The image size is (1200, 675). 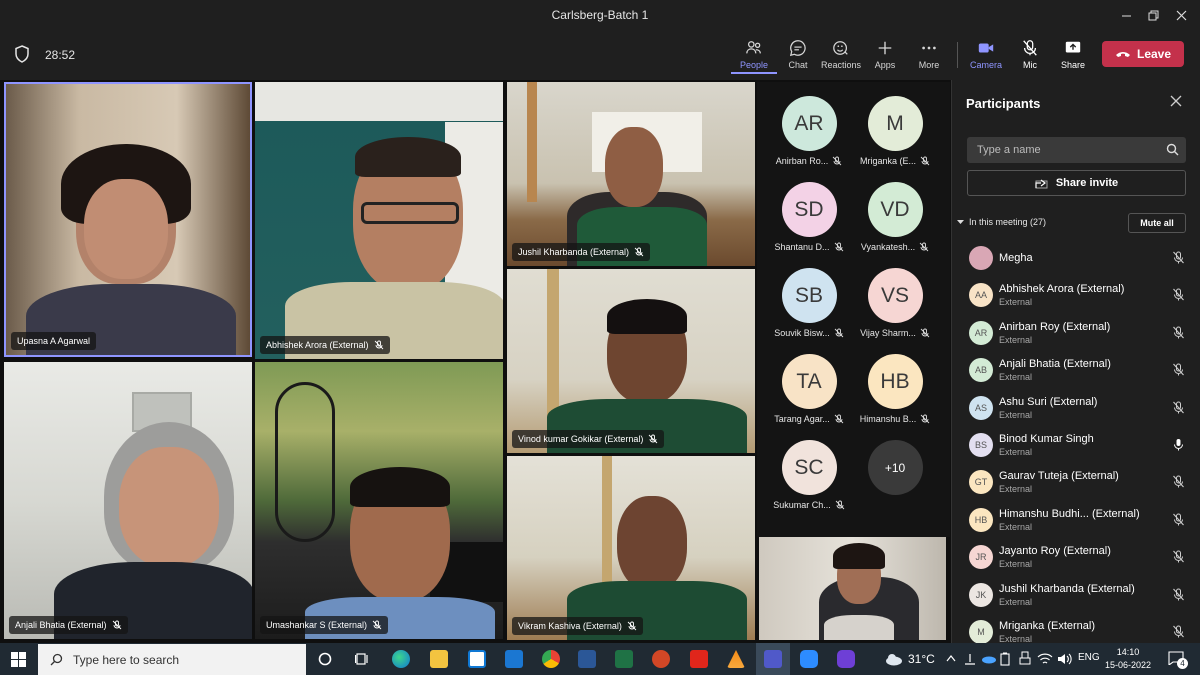 I want to click on vlc-icon, so click(x=736, y=659).